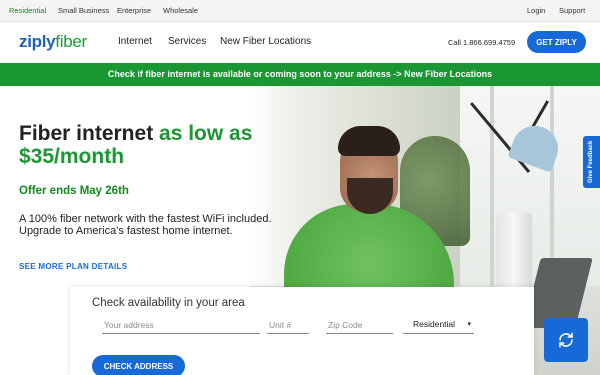 This screenshot has width=600, height=375. I want to click on util-nav-enterprise: Enterprise, so click(134, 10).